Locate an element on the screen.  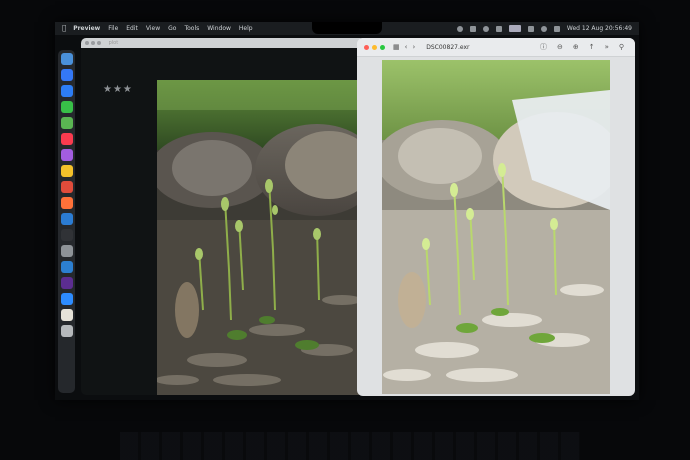
more-icon: » is located at coordinates (607, 47).